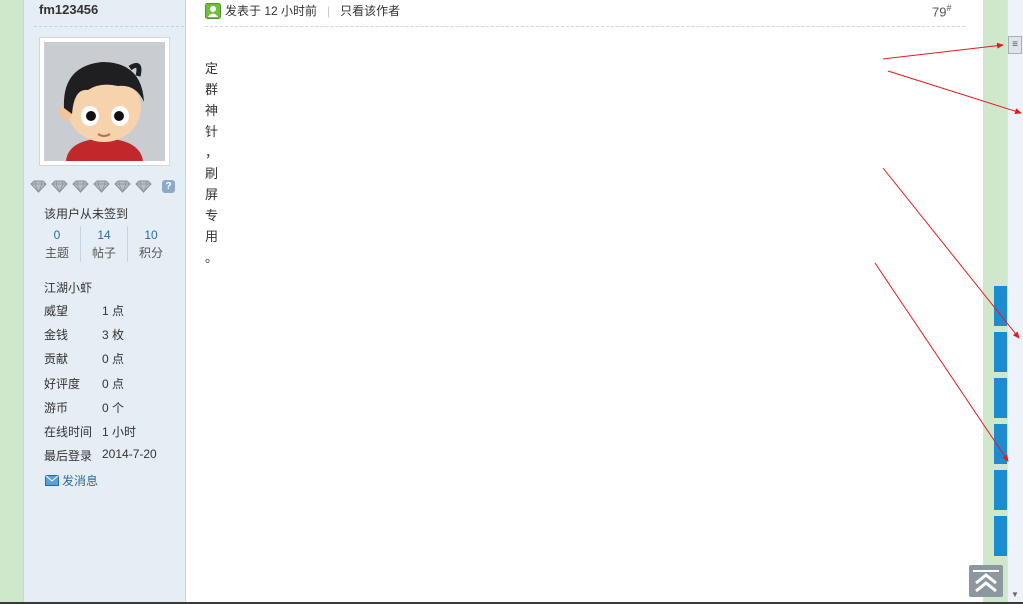 The image size is (1023, 604). What do you see at coordinates (949, 8) in the screenshot?
I see `floor-mark: #` at bounding box center [949, 8].